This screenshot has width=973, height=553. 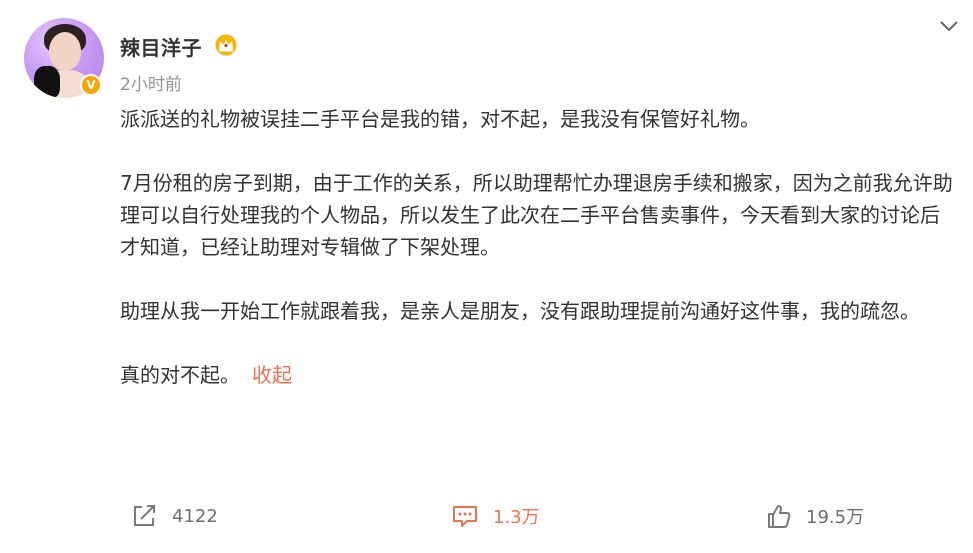 I want to click on avatar-cat, so click(x=47, y=82).